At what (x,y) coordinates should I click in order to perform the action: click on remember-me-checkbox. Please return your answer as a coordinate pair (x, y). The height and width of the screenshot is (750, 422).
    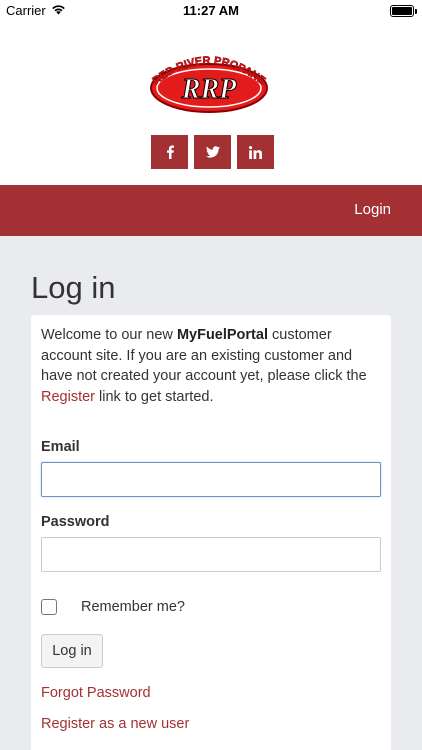
    Looking at the image, I should click on (49, 607).